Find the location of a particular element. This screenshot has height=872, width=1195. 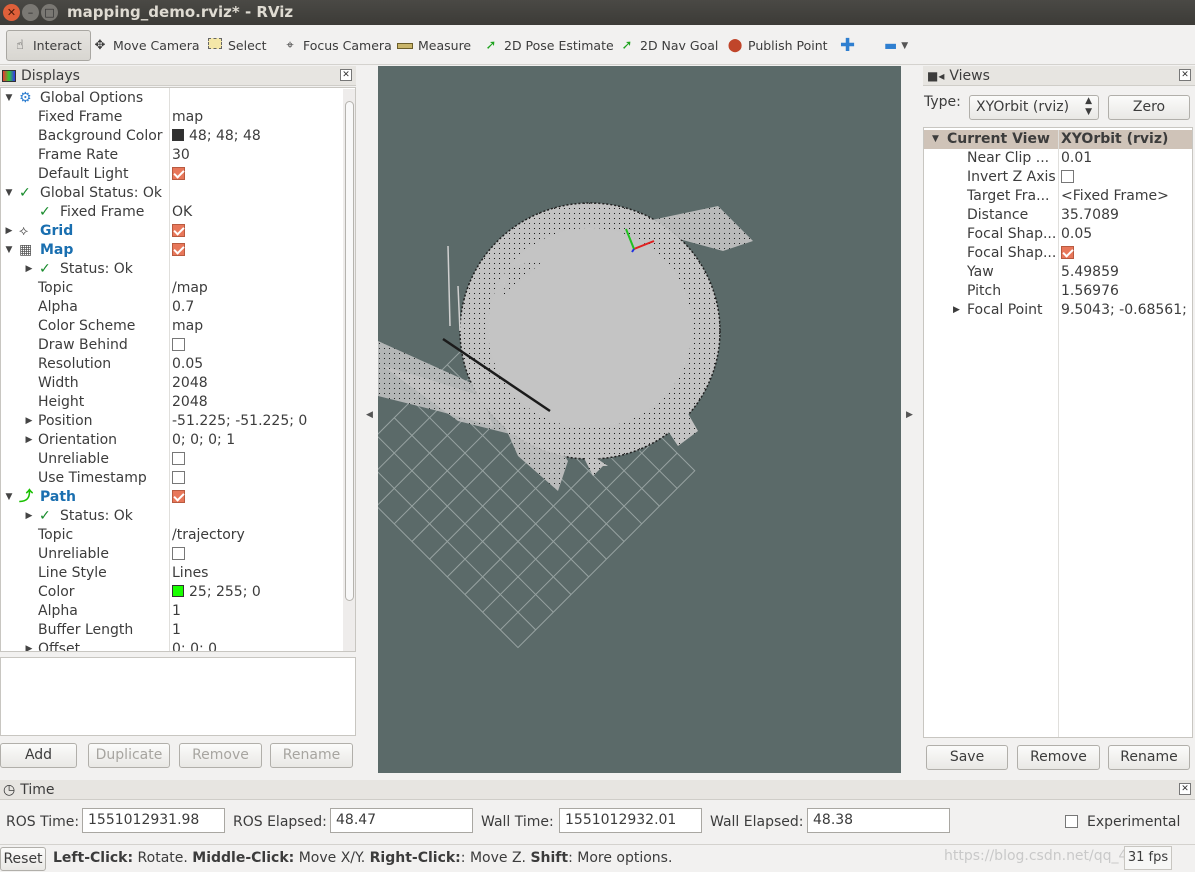

zero-button: Zero is located at coordinates (1149, 107).